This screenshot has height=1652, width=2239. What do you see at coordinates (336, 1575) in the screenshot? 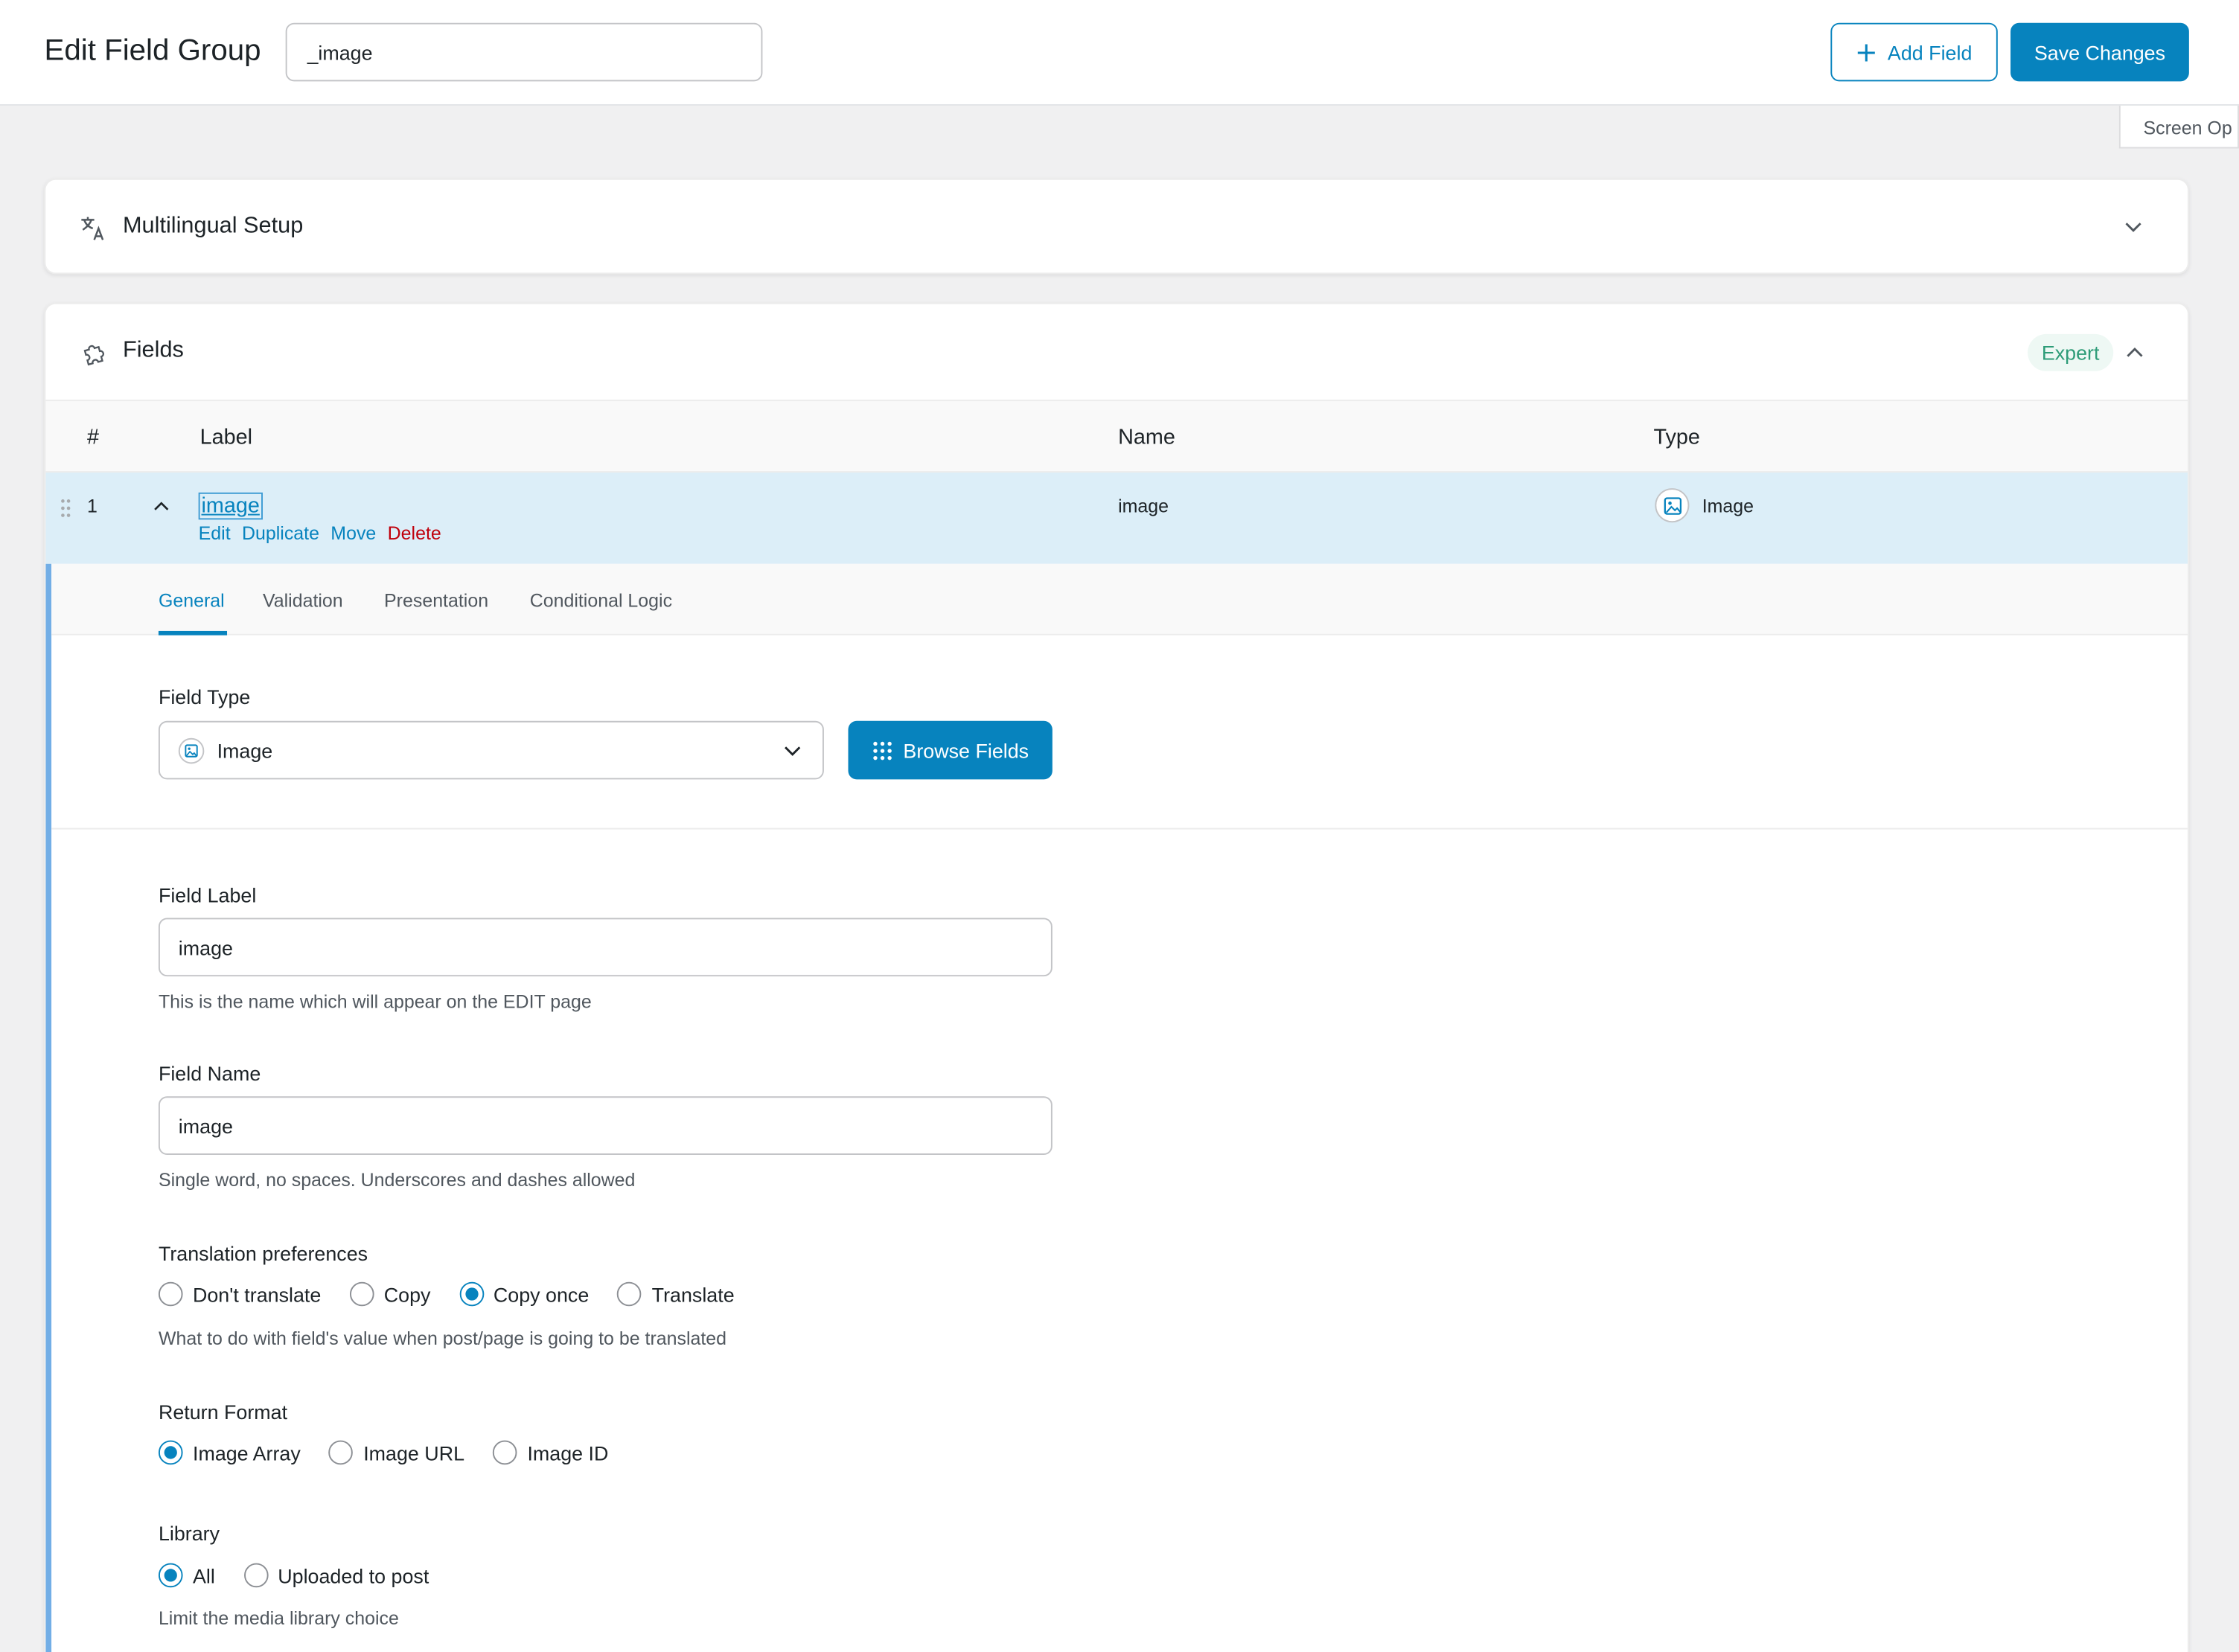
I see `radio-uploaded-to-post: Uploaded to post` at bounding box center [336, 1575].